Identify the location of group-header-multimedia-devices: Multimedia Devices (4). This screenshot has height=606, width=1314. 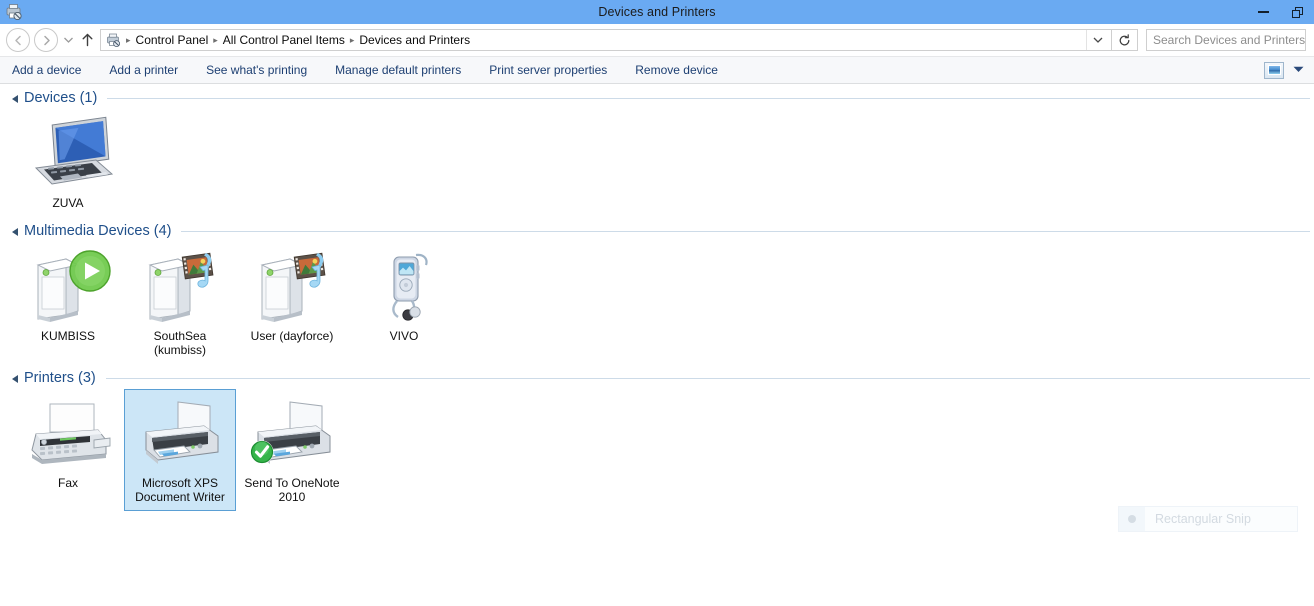
(657, 231).